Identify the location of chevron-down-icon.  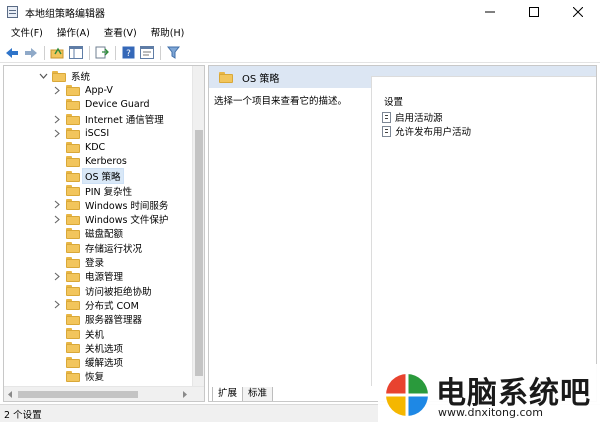
(43, 76).